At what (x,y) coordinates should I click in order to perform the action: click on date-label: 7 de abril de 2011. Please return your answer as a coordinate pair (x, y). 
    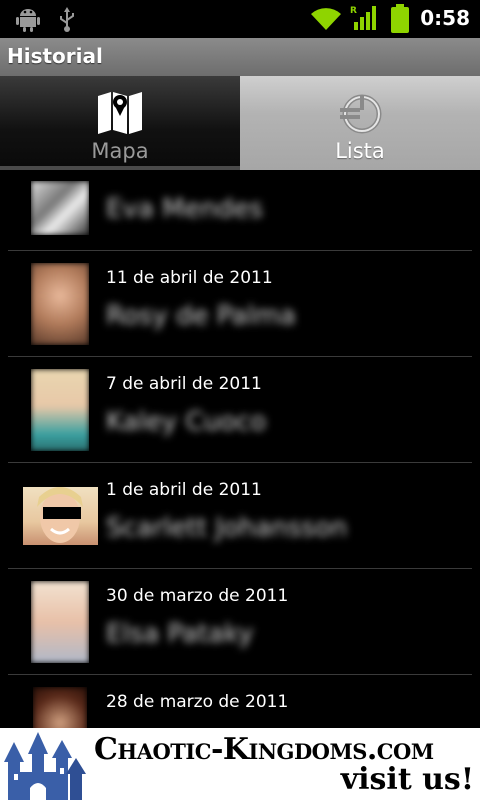
    Looking at the image, I should click on (184, 384).